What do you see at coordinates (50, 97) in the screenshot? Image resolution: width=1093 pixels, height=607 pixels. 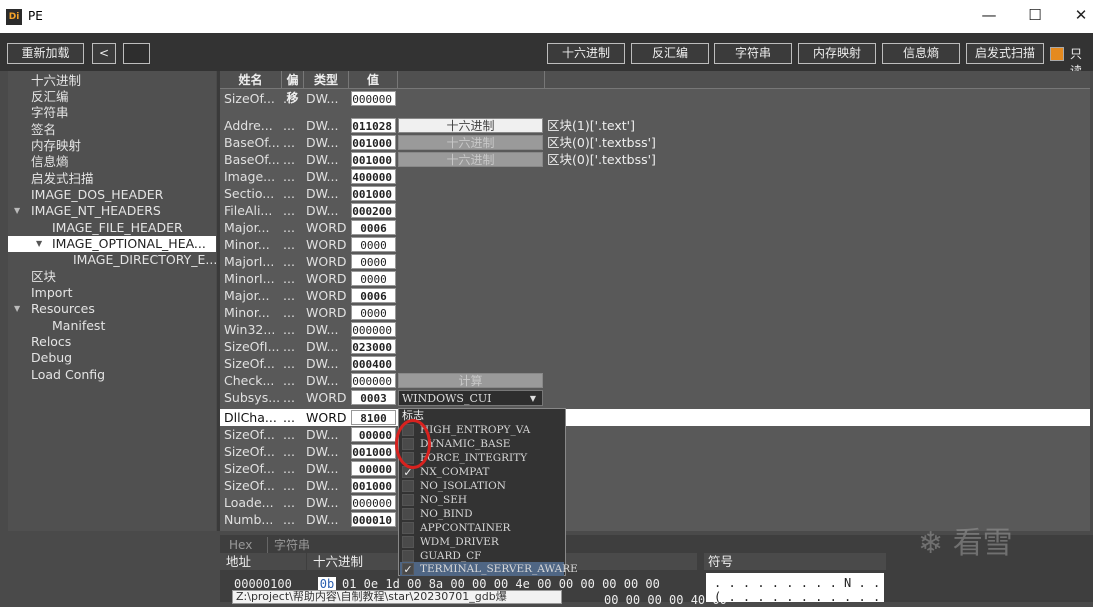 I see `sidebar-item-disasm: 反汇编` at bounding box center [50, 97].